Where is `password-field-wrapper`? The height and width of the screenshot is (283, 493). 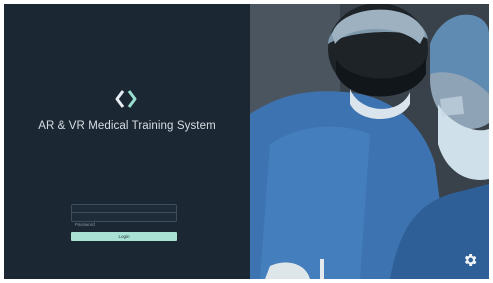
password-field-wrapper is located at coordinates (124, 221).